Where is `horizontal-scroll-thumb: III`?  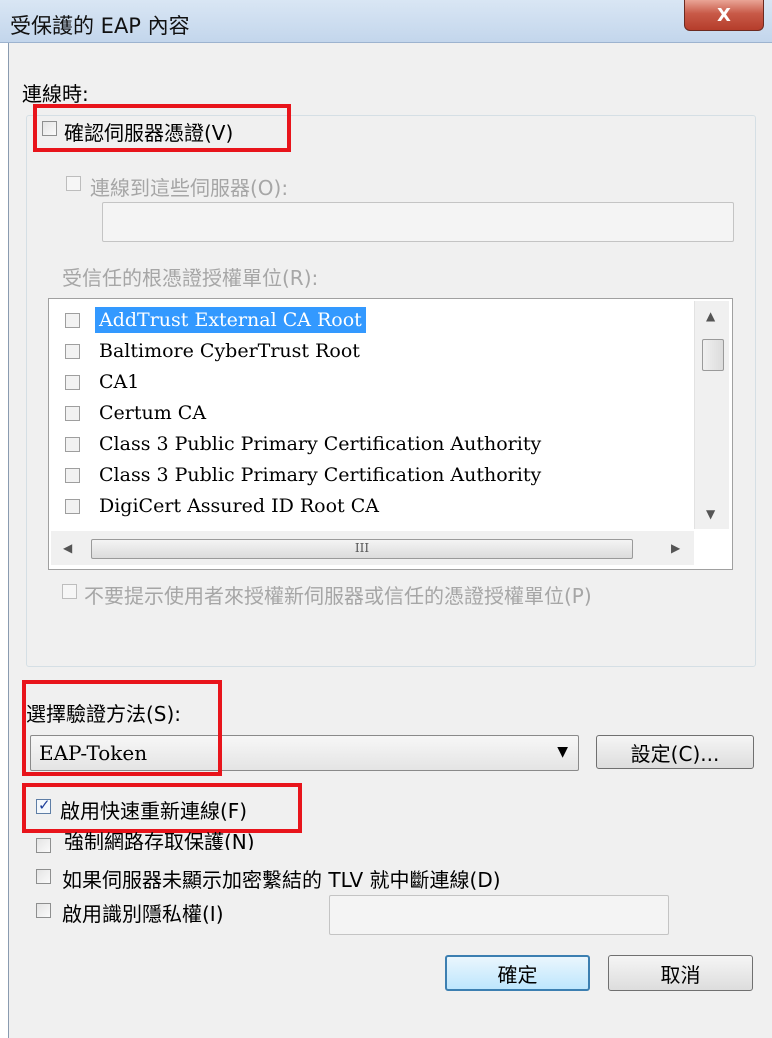
horizontal-scroll-thumb: III is located at coordinates (362, 549).